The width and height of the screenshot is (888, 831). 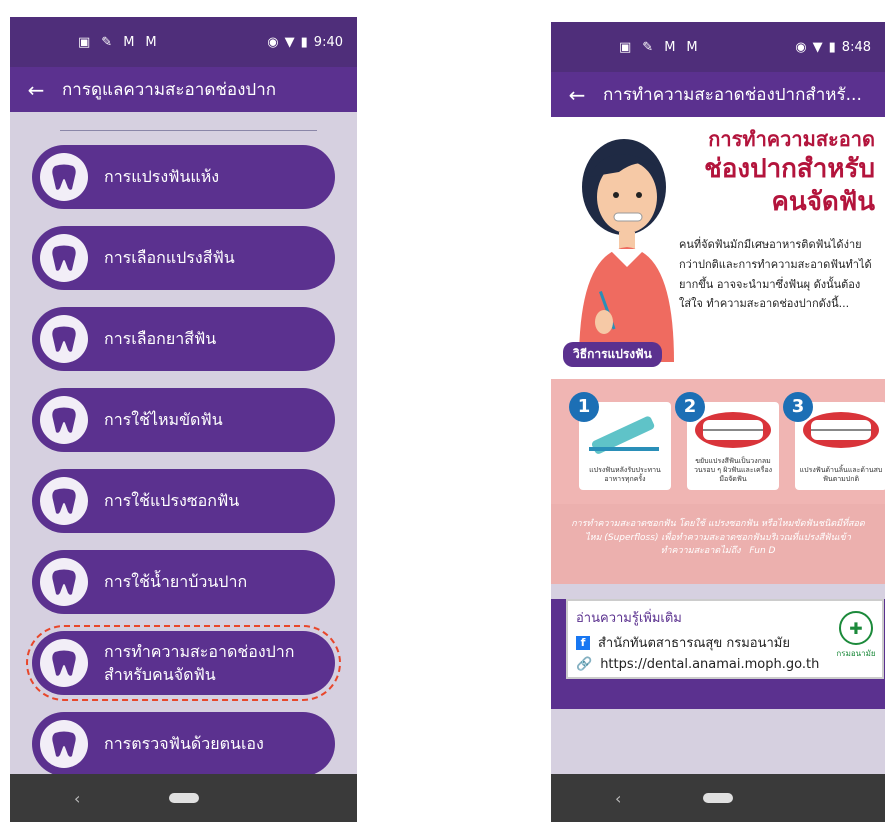 What do you see at coordinates (163, 420) in the screenshot?
I see `menu-item-label: การใช้ไหมขัดฟัน` at bounding box center [163, 420].